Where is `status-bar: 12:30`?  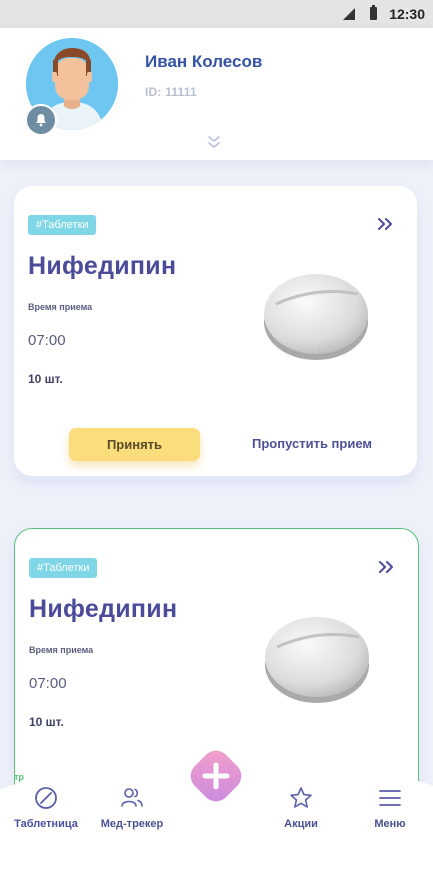
status-bar: 12:30 is located at coordinates (216, 14).